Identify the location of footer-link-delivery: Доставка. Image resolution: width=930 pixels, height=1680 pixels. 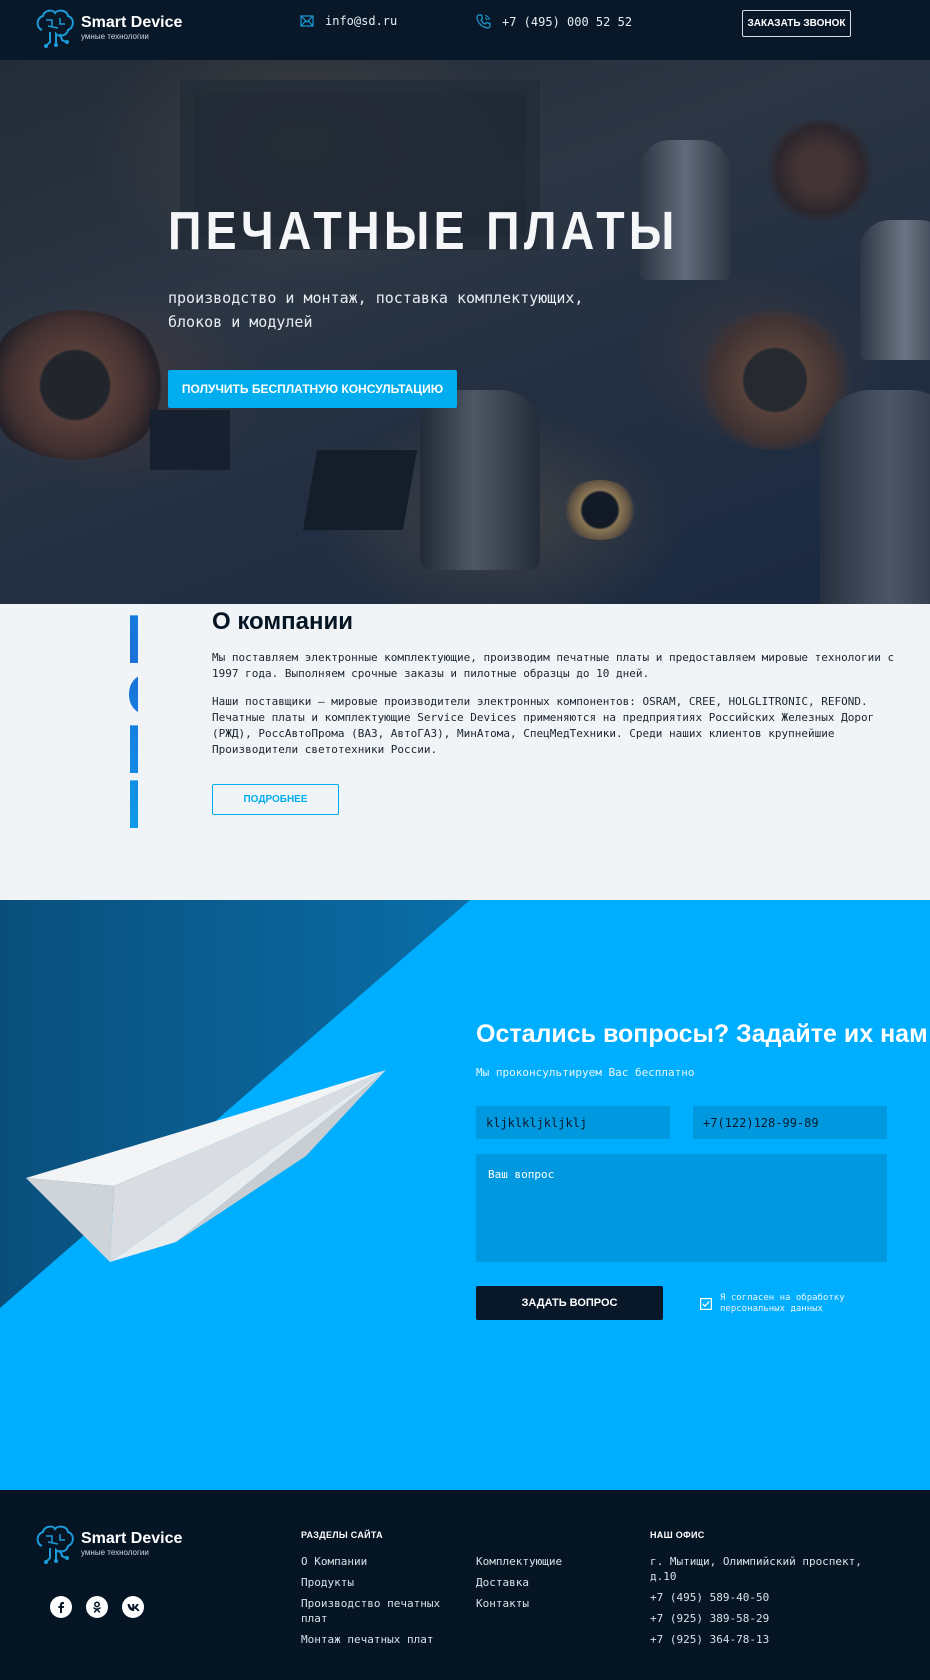
(551, 1582).